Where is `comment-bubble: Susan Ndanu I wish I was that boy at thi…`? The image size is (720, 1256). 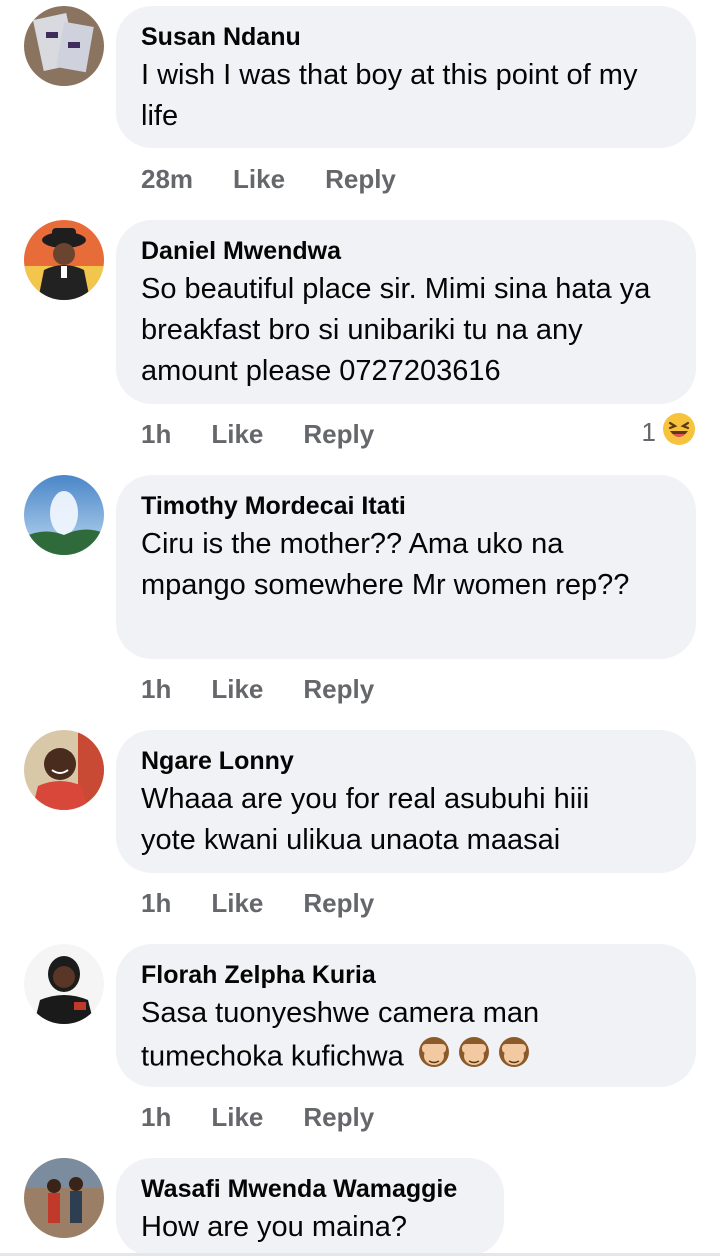
comment-bubble: Susan Ndanu I wish I was that boy at thi… is located at coordinates (406, 77).